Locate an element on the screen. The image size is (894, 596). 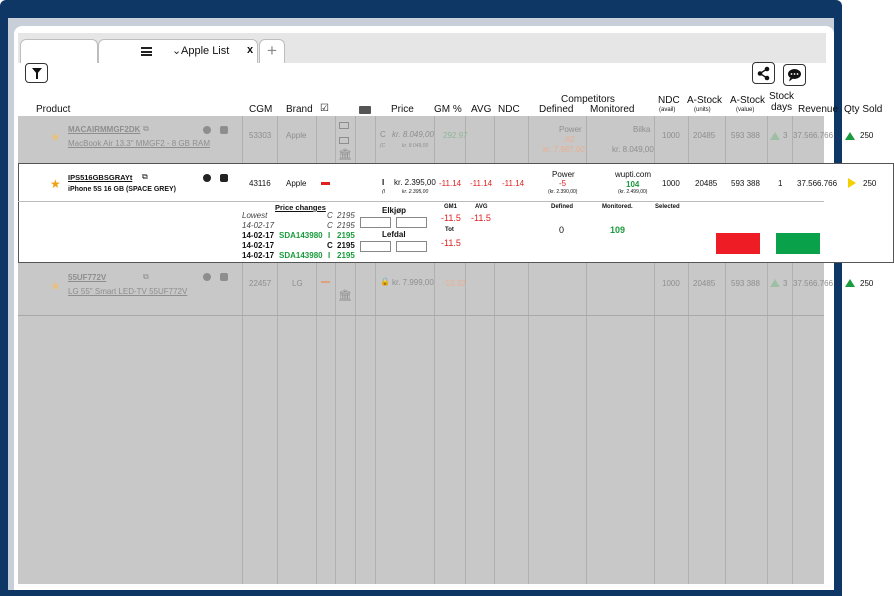
tab-apple-list: ⌄ Apple List x is located at coordinates (178, 51).